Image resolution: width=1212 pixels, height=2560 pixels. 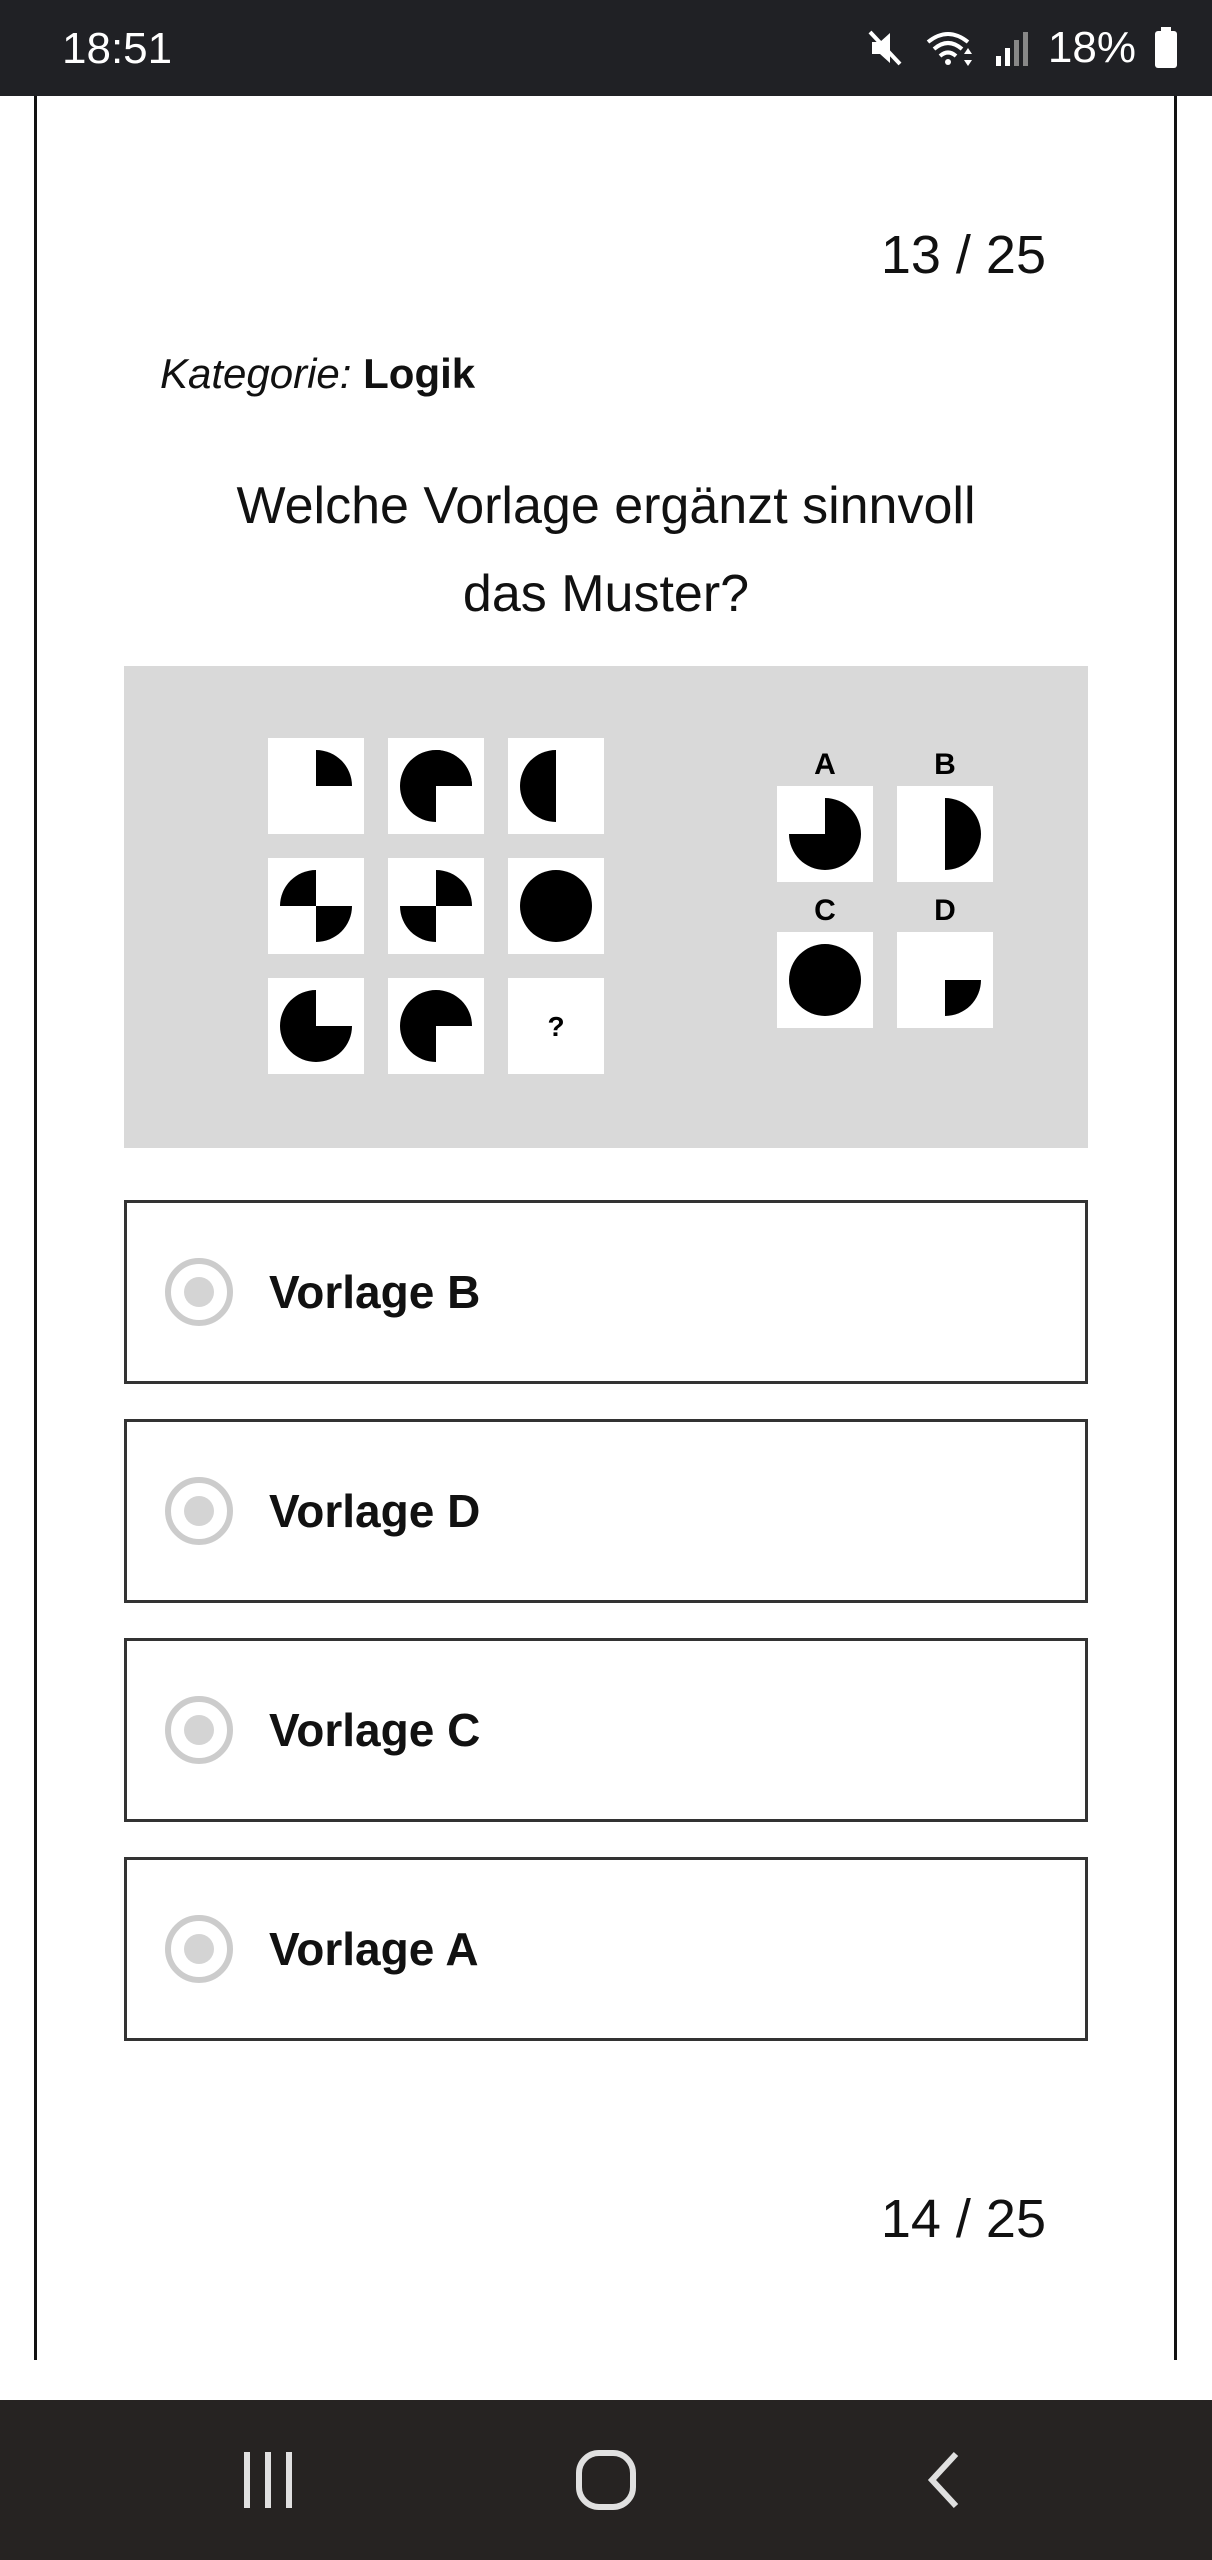 I want to click on page-frame-right, so click(x=1175, y=1228).